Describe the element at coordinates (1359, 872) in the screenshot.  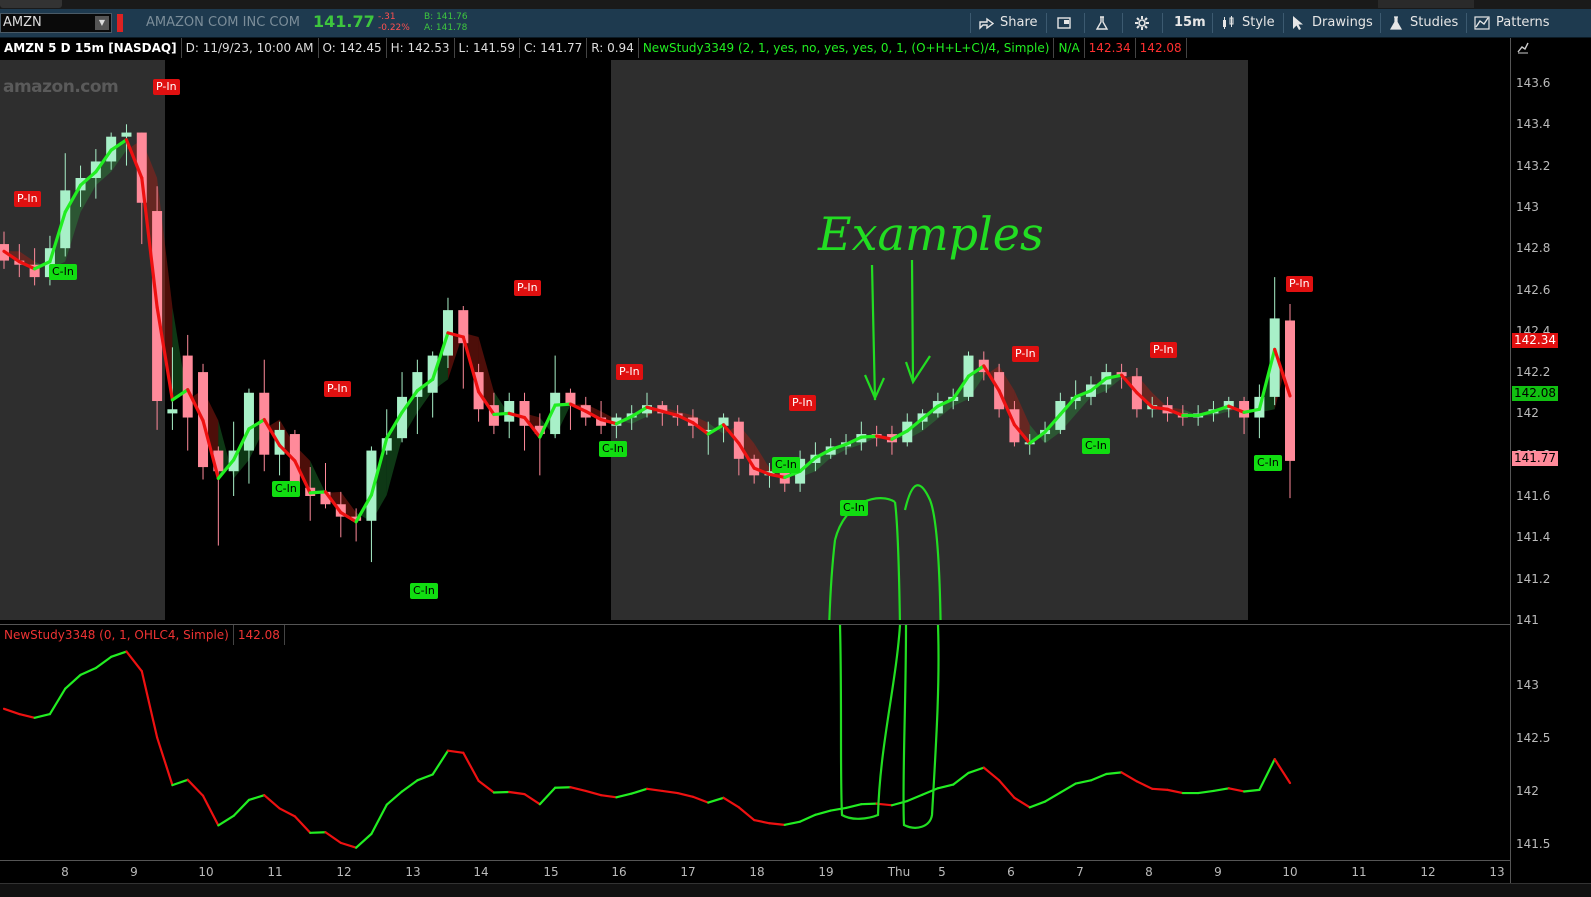
I see `time-tick: 11` at that location.